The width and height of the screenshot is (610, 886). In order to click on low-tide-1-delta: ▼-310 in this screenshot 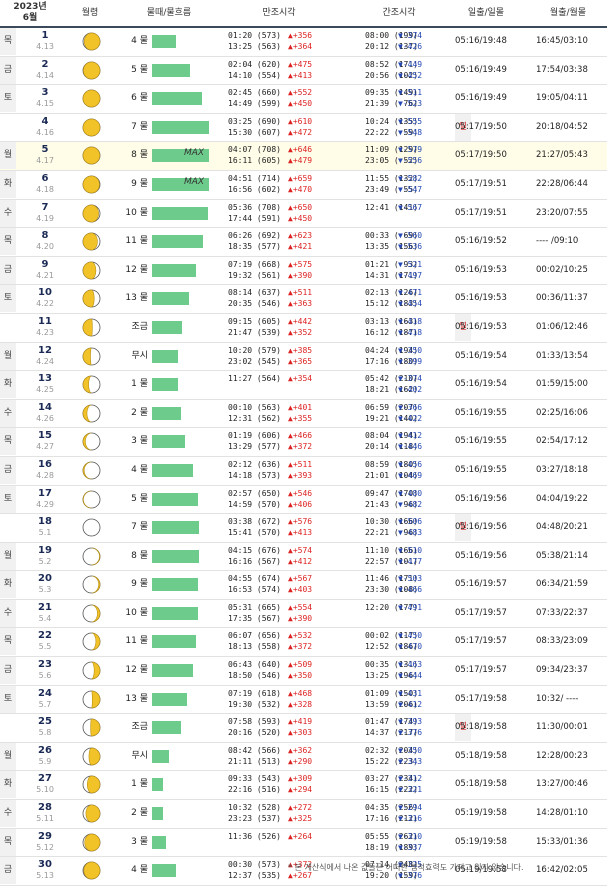, I will do `click(410, 836)`.